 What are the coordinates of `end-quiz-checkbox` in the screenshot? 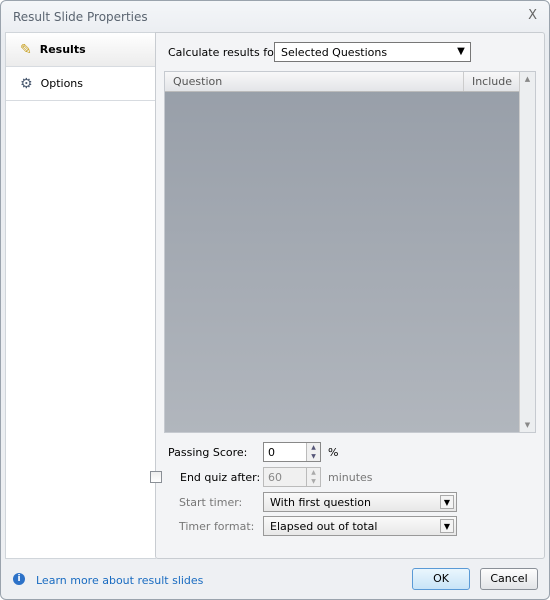 It's located at (156, 477).